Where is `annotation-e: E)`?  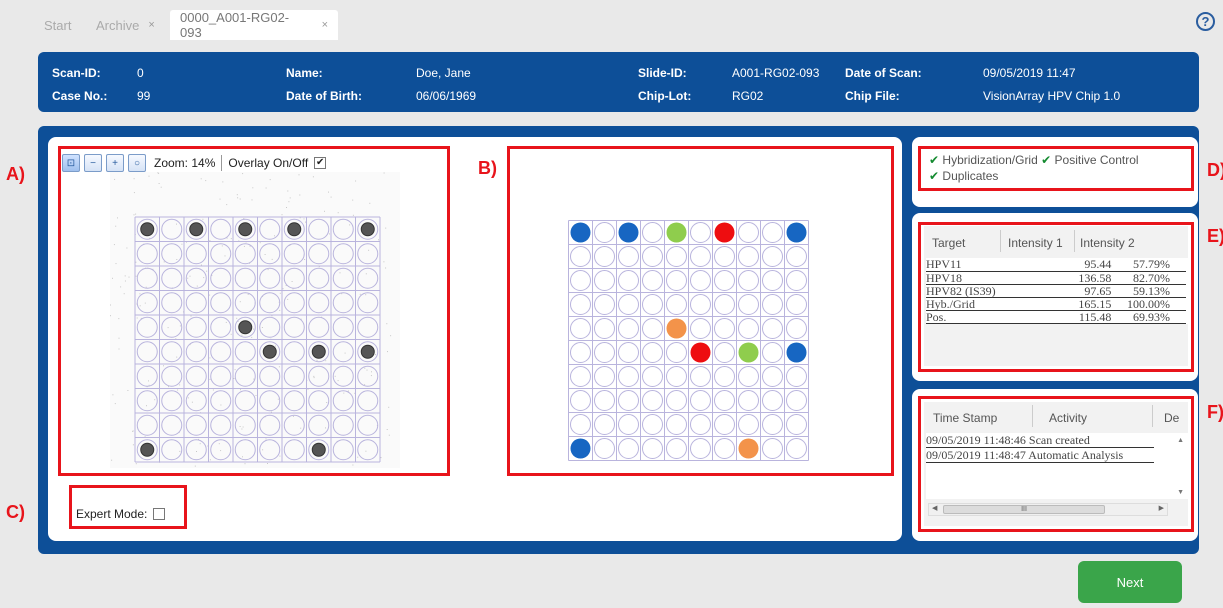 annotation-e: E) is located at coordinates (1215, 236).